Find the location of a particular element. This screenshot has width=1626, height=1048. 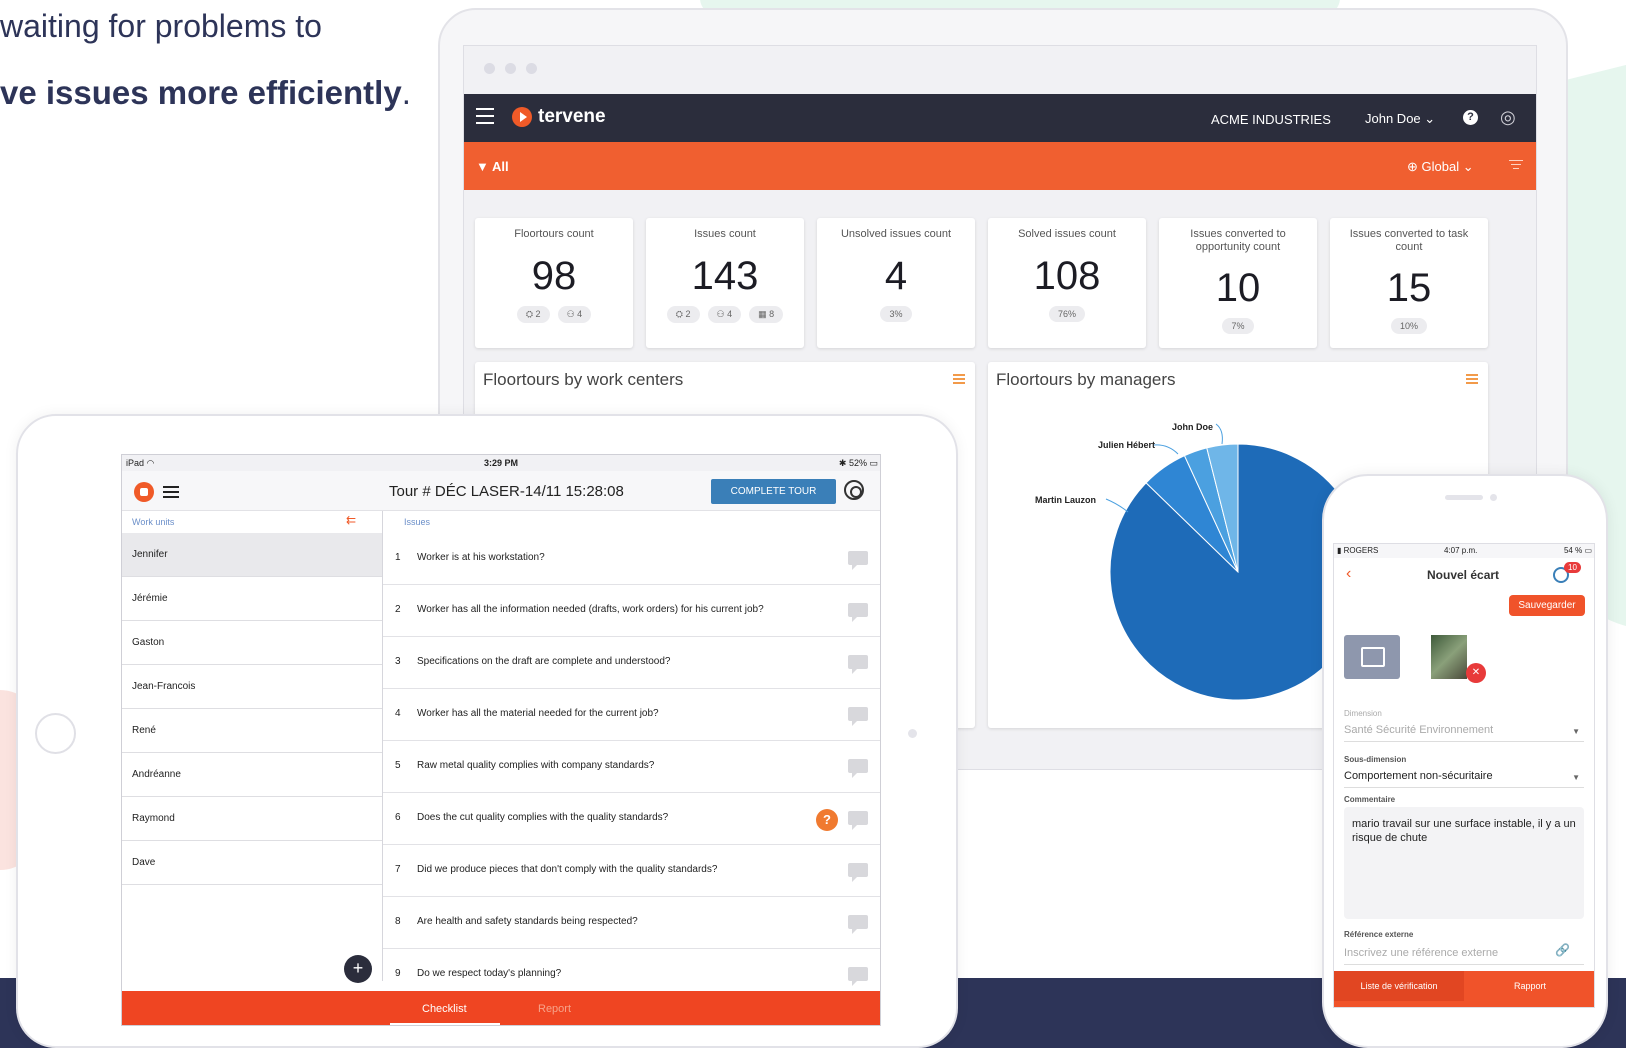

work-unit-item: René is located at coordinates (252, 731).